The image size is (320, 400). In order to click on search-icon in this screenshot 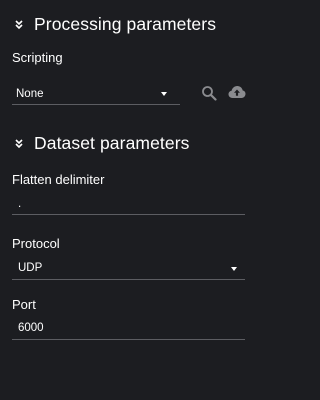, I will do `click(209, 93)`.